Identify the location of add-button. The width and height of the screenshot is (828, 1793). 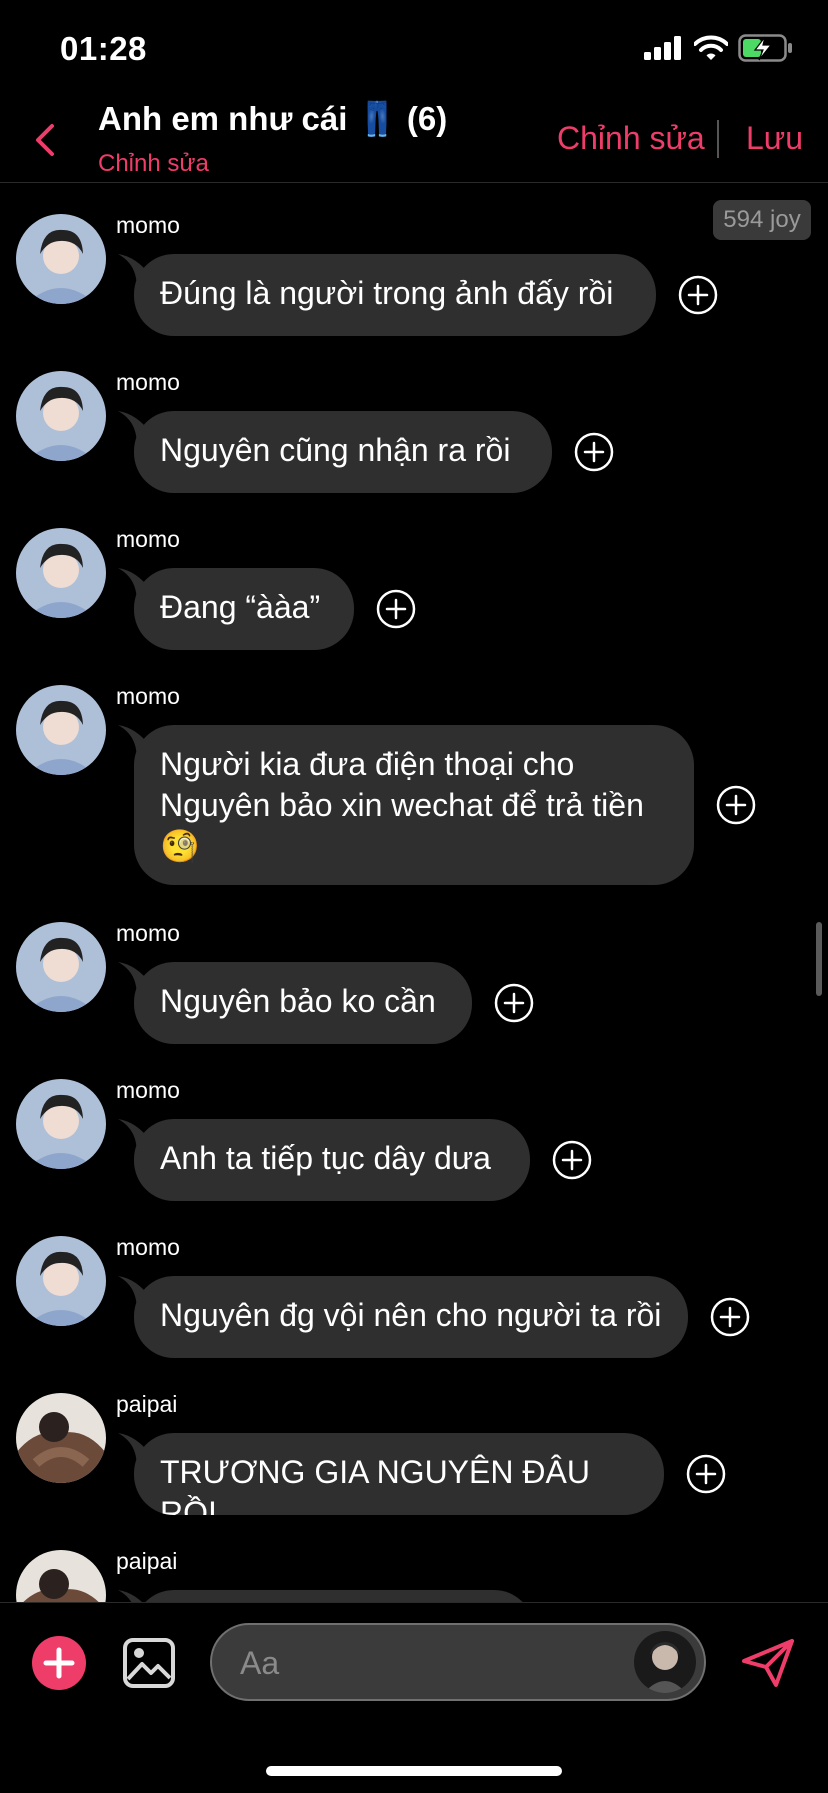
(59, 1663).